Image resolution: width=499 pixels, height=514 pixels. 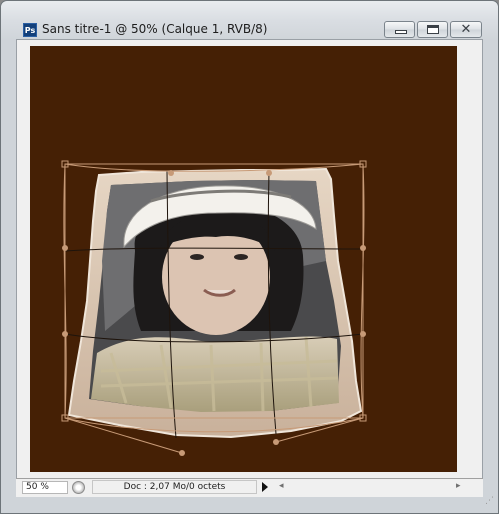 What do you see at coordinates (78, 487) in the screenshot?
I see `zoom-icon` at bounding box center [78, 487].